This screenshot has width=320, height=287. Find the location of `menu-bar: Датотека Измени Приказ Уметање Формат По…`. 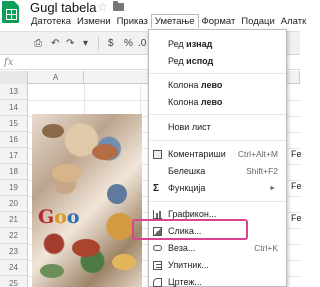

menu-bar: Датотека Измени Приказ Уметање Формат По… is located at coordinates (168, 21).